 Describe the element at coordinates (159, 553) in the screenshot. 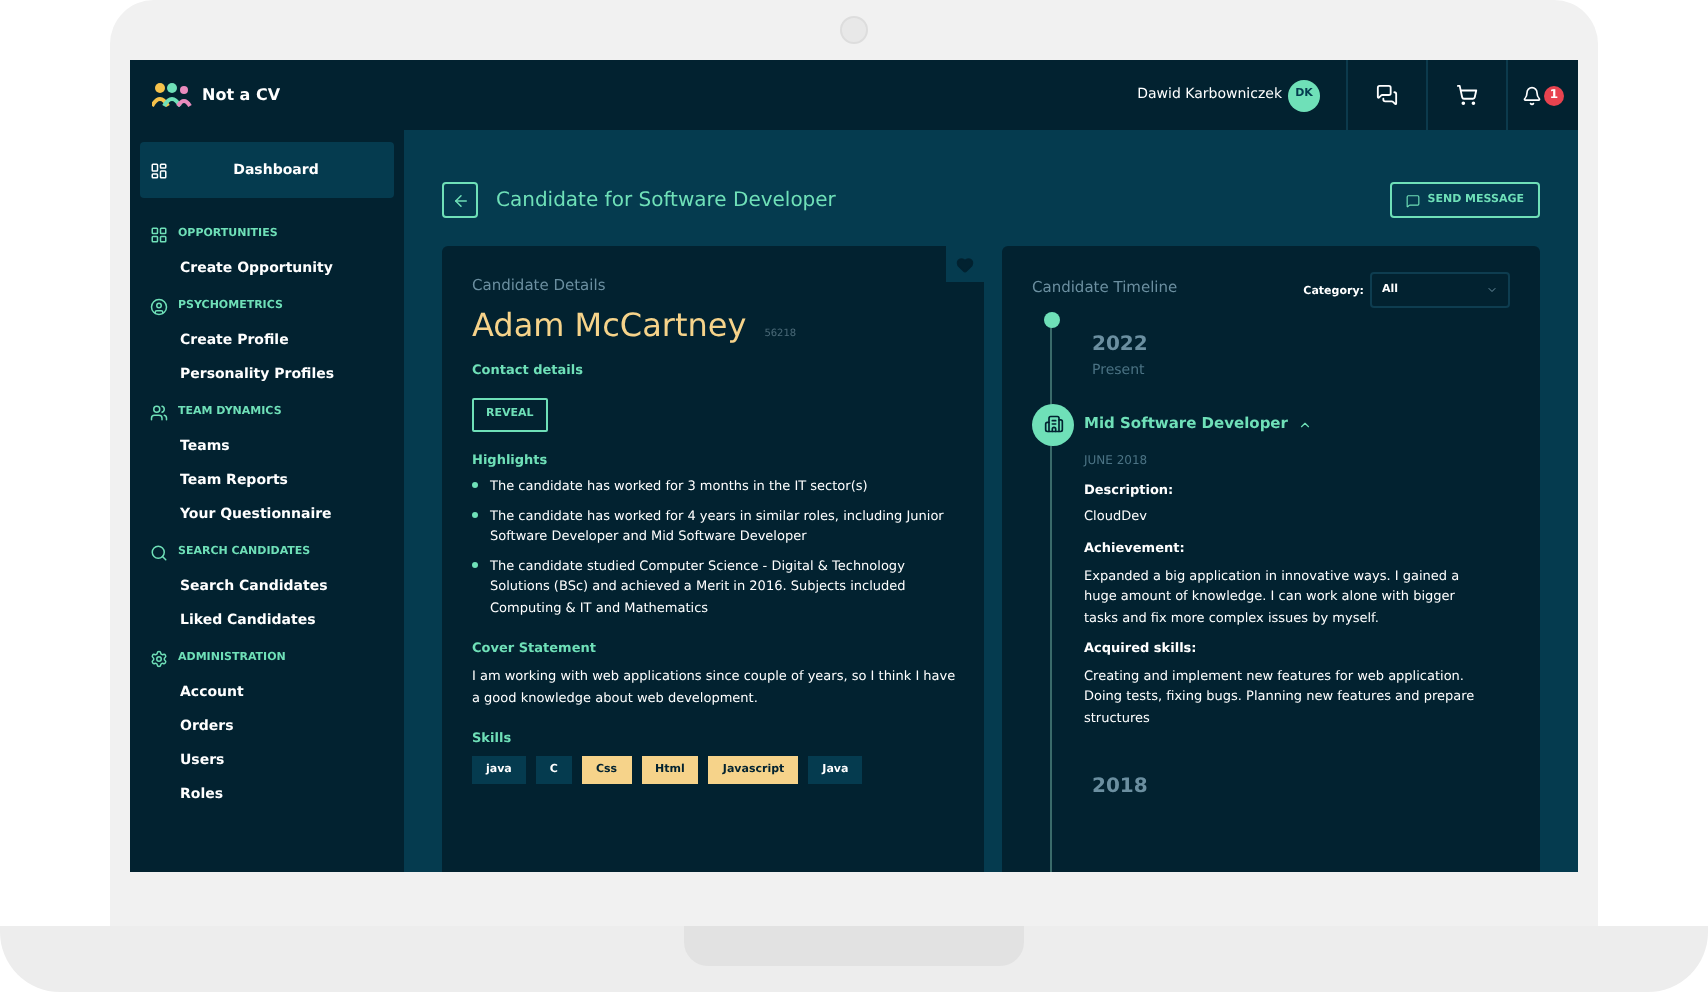

I see `search-icon` at that location.